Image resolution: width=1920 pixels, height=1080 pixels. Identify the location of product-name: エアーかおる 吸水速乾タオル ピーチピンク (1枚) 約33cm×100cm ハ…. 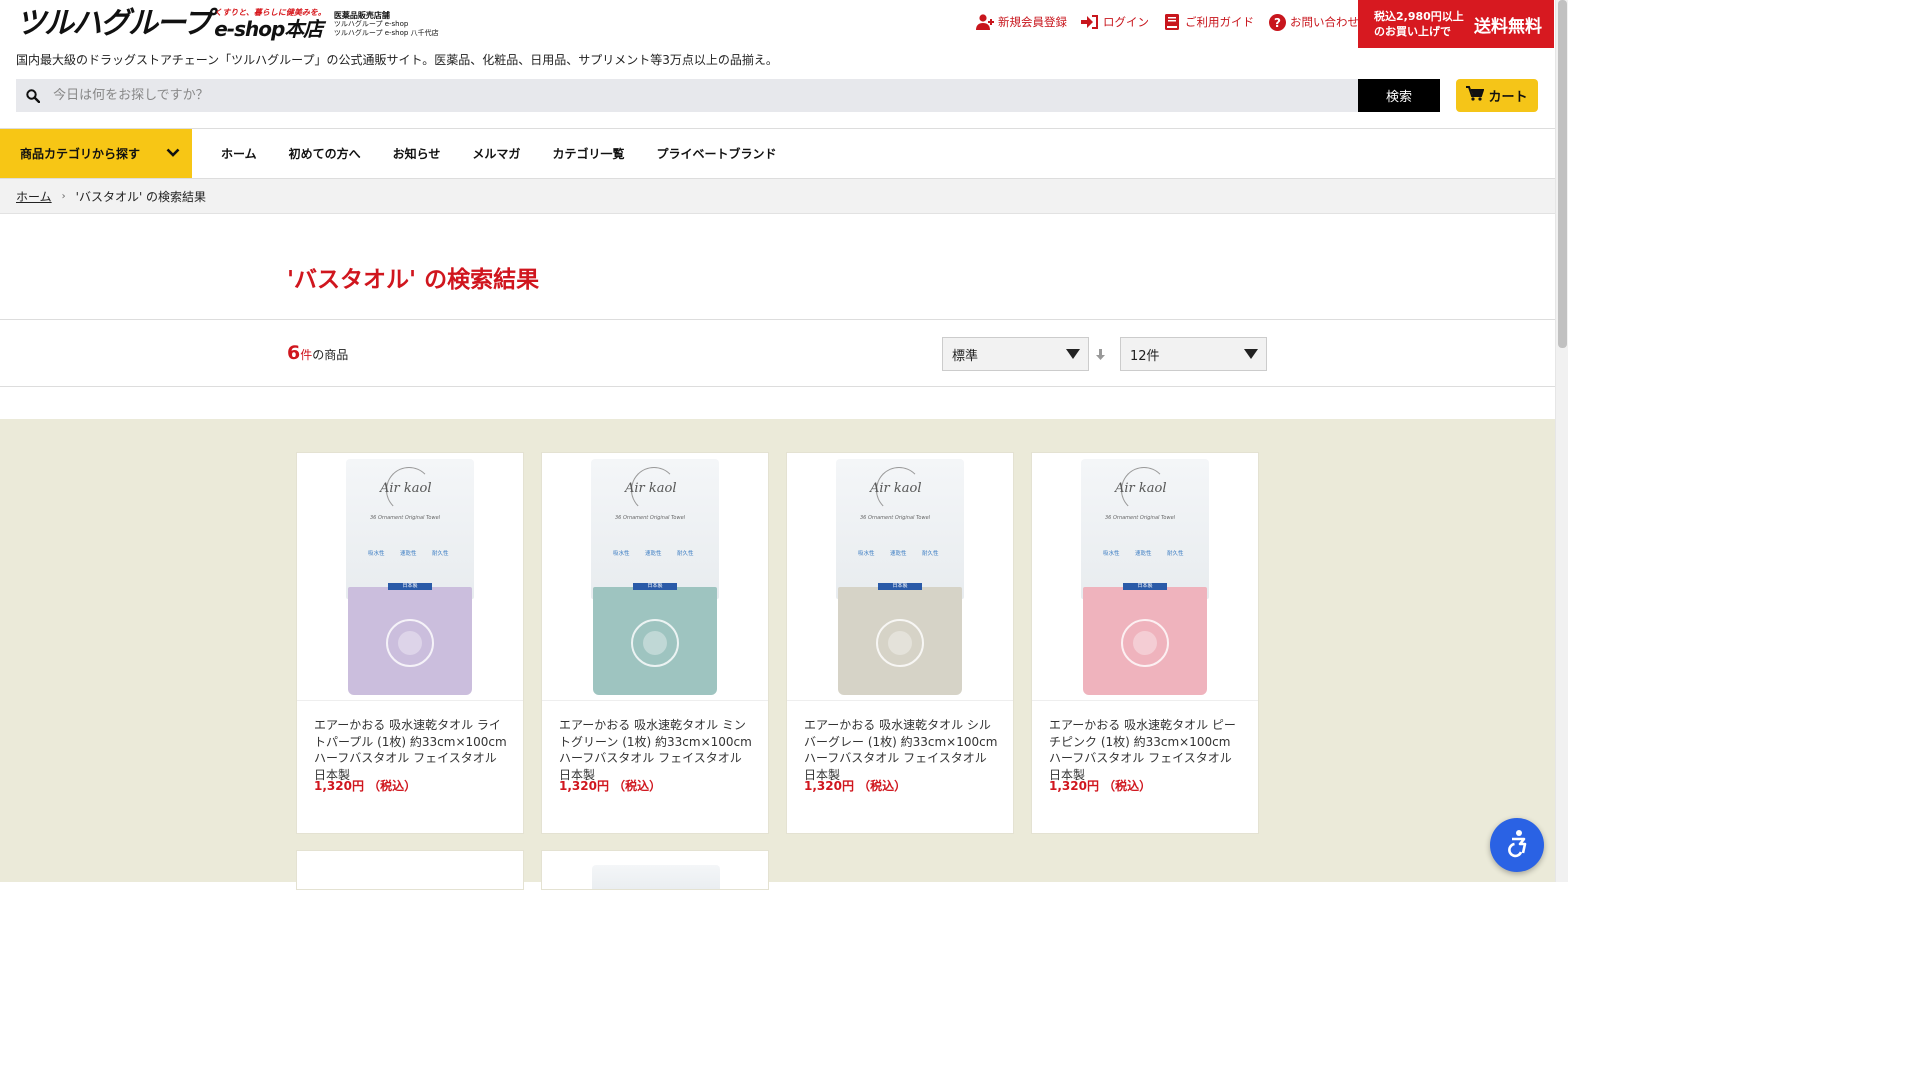
(1147, 750).